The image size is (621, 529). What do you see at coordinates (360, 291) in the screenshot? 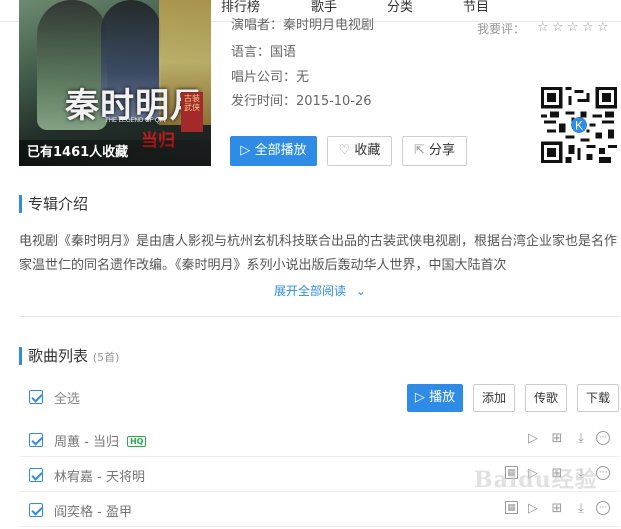
I see `chevron-down-icon: ⌄` at bounding box center [360, 291].